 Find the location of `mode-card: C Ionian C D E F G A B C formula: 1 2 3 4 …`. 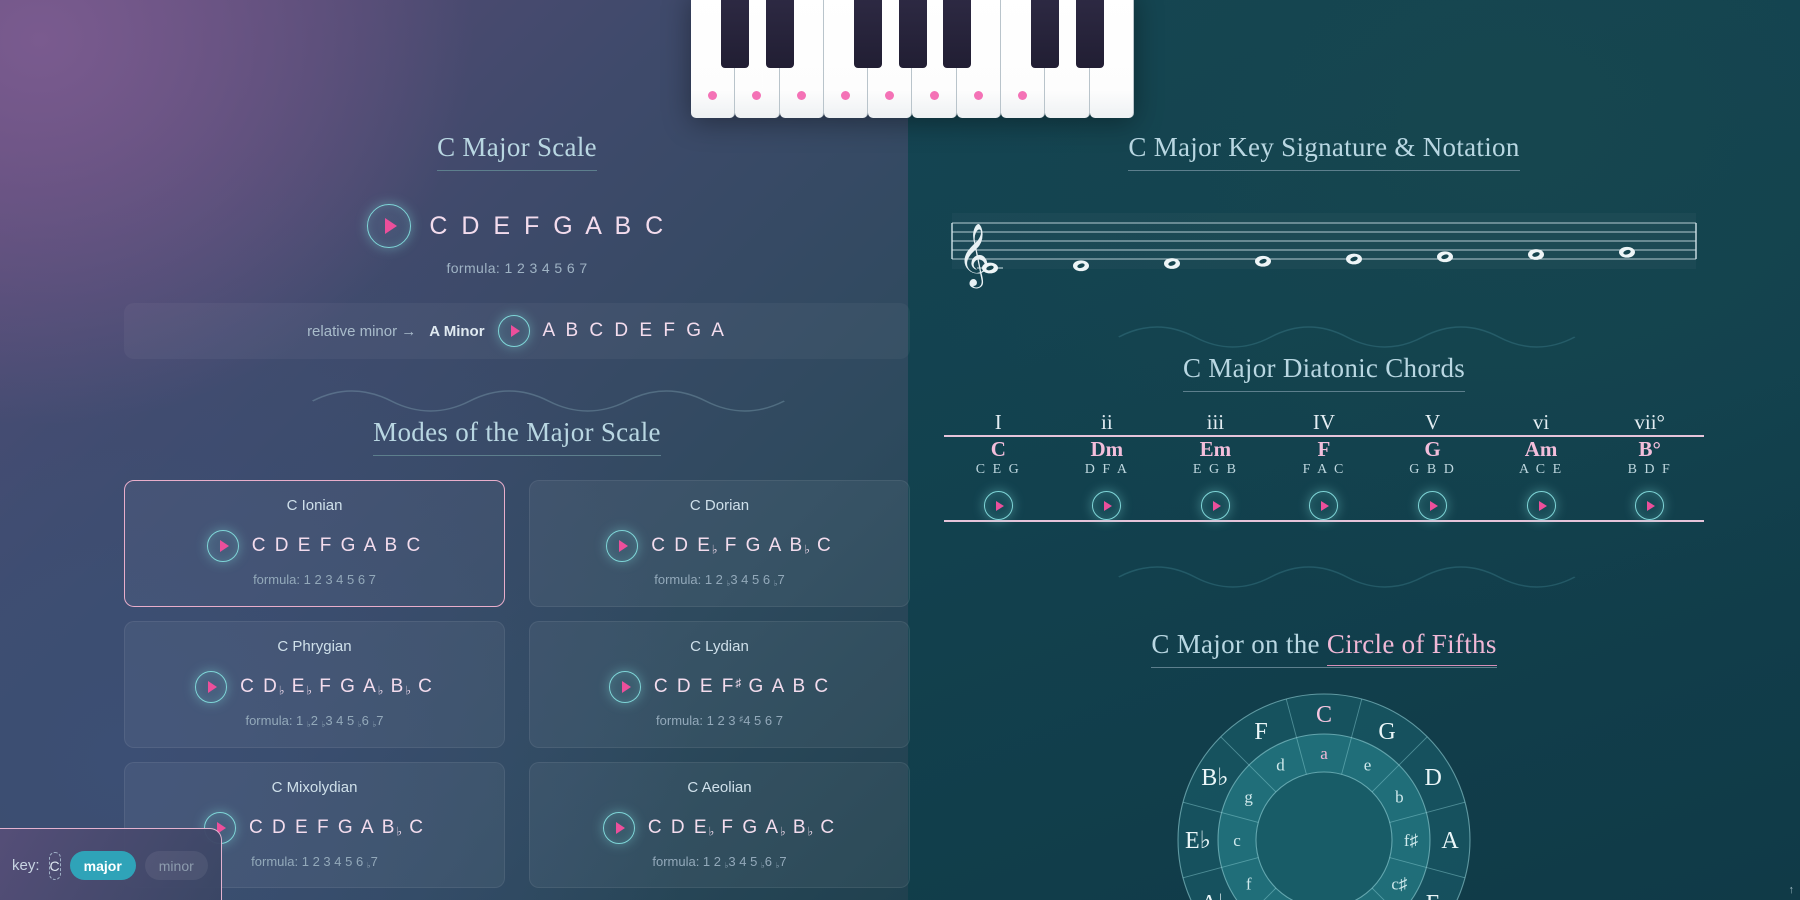

mode-card: C Ionian C D E F G A B C formula: 1 2 3 4 … is located at coordinates (314, 543).